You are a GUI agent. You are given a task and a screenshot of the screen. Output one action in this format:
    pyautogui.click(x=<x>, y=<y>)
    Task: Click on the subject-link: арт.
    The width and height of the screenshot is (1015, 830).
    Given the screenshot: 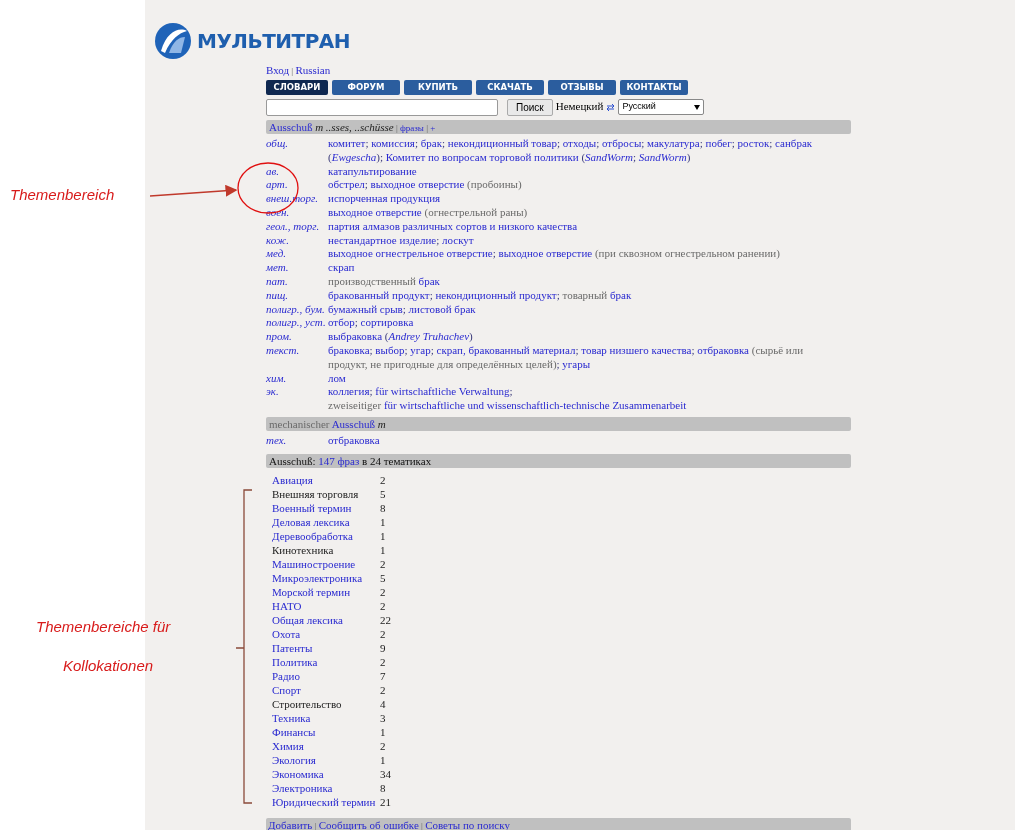 What is the action you would take?
    pyautogui.click(x=297, y=185)
    